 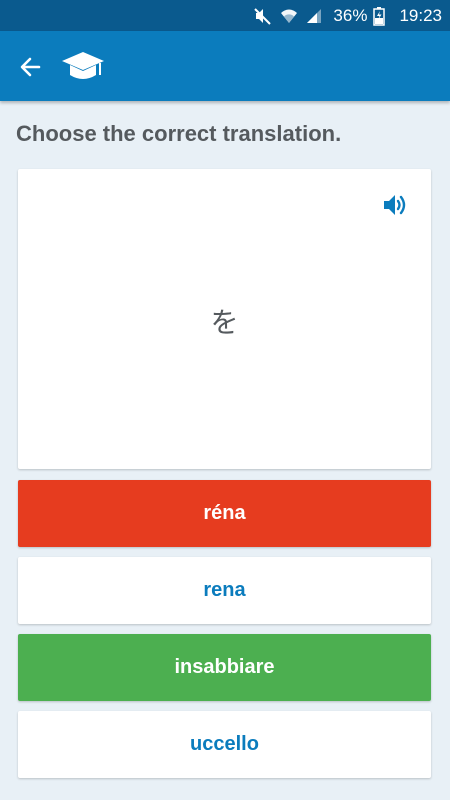 What do you see at coordinates (314, 16) in the screenshot?
I see `signal-icon` at bounding box center [314, 16].